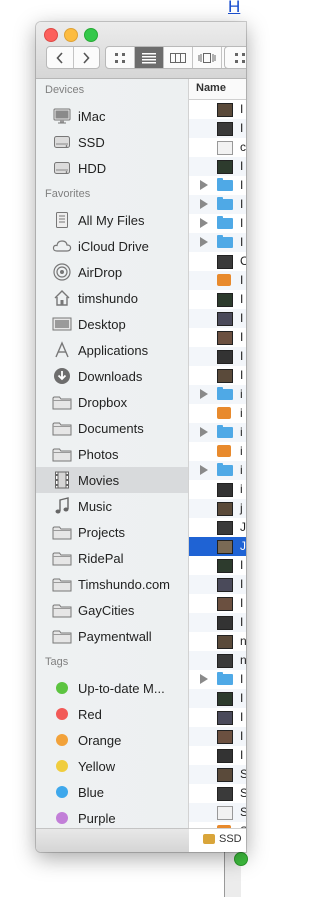  What do you see at coordinates (112, 116) in the screenshot?
I see `sidebar-item-imac: iMac` at bounding box center [112, 116].